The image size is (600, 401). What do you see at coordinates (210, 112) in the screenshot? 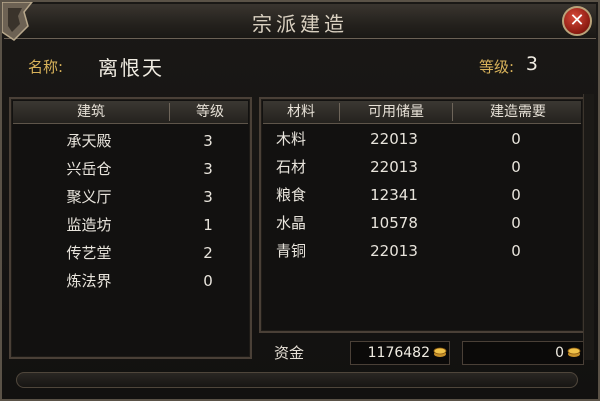
I see `header-level: 等级` at bounding box center [210, 112].